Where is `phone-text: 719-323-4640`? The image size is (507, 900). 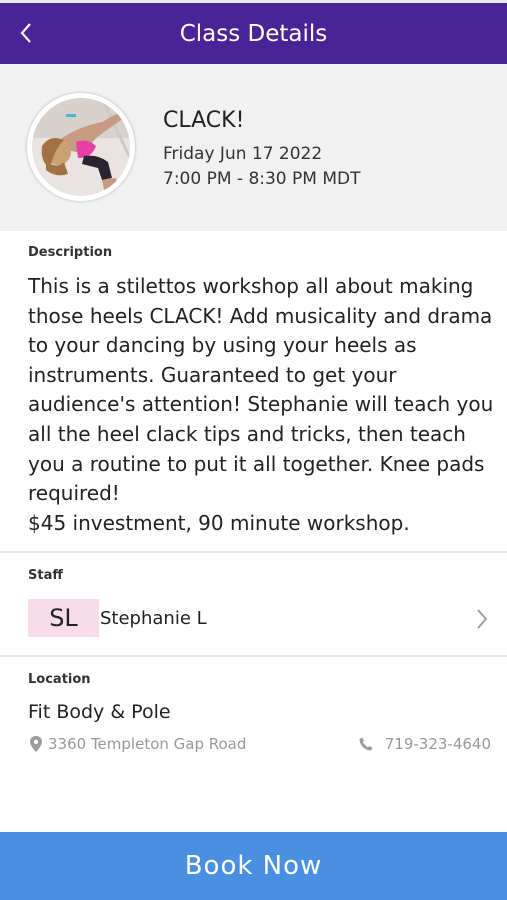
phone-text: 719-323-4640 is located at coordinates (437, 744).